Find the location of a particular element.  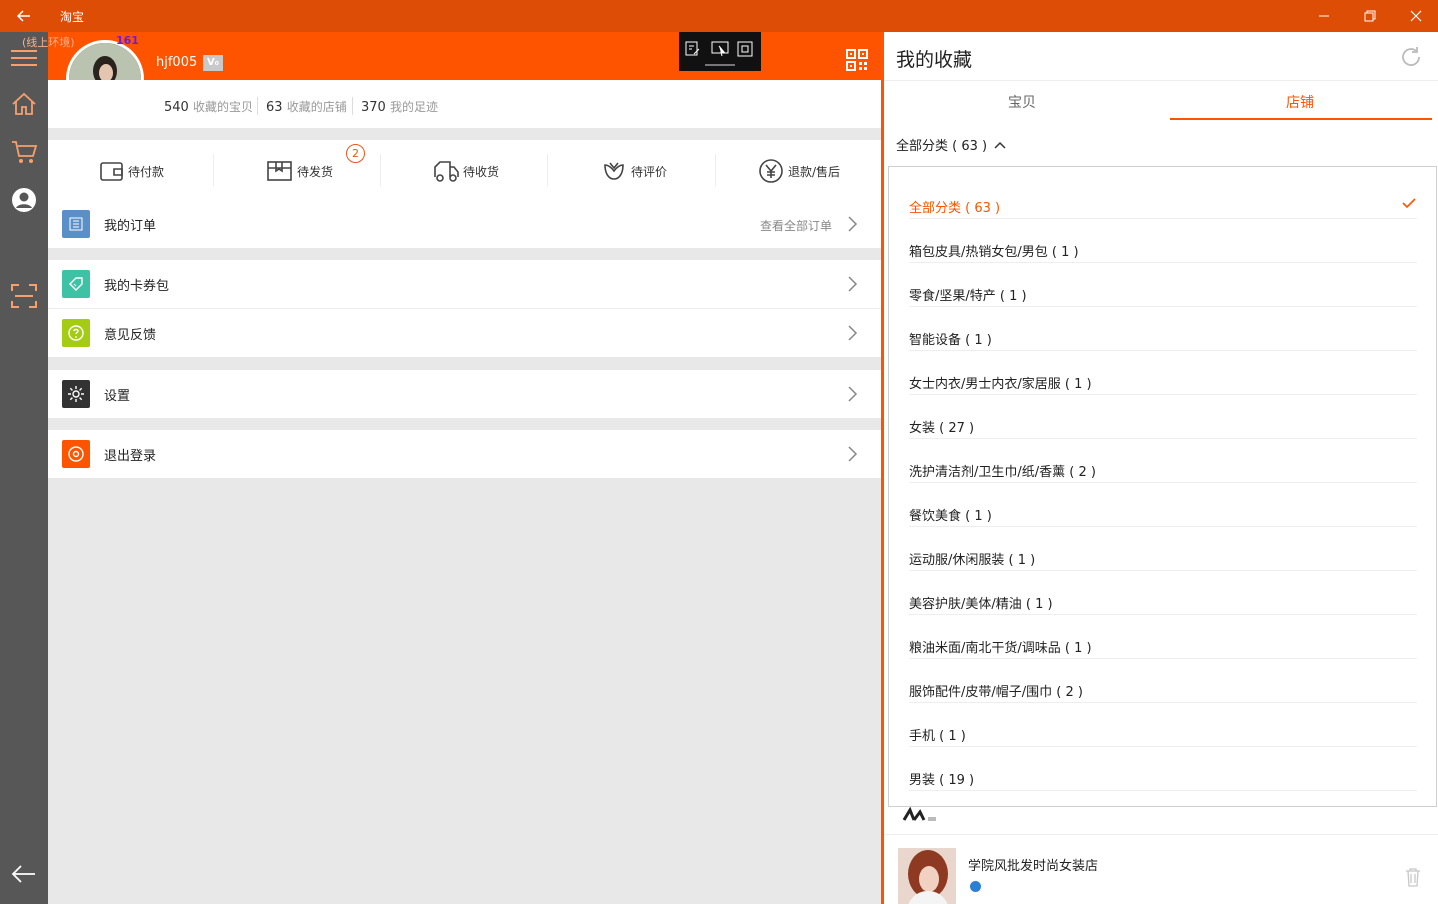

category-option: 女士内衣/男士内衣/家居服 ( 1 ) is located at coordinates (1163, 373).